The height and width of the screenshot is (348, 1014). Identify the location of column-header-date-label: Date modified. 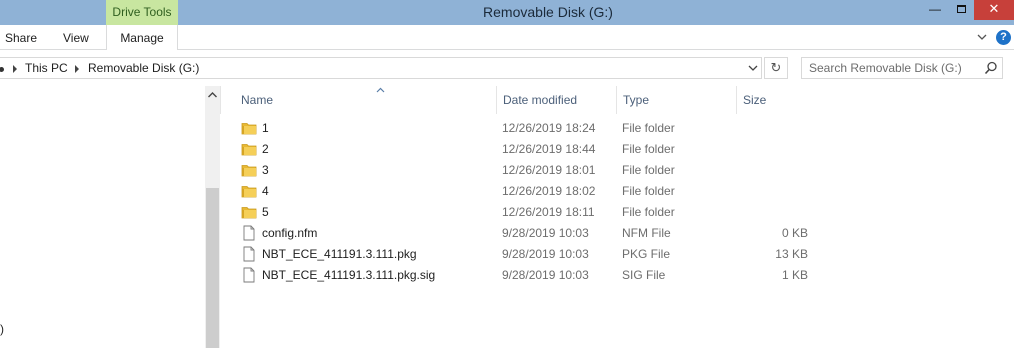
(540, 100).